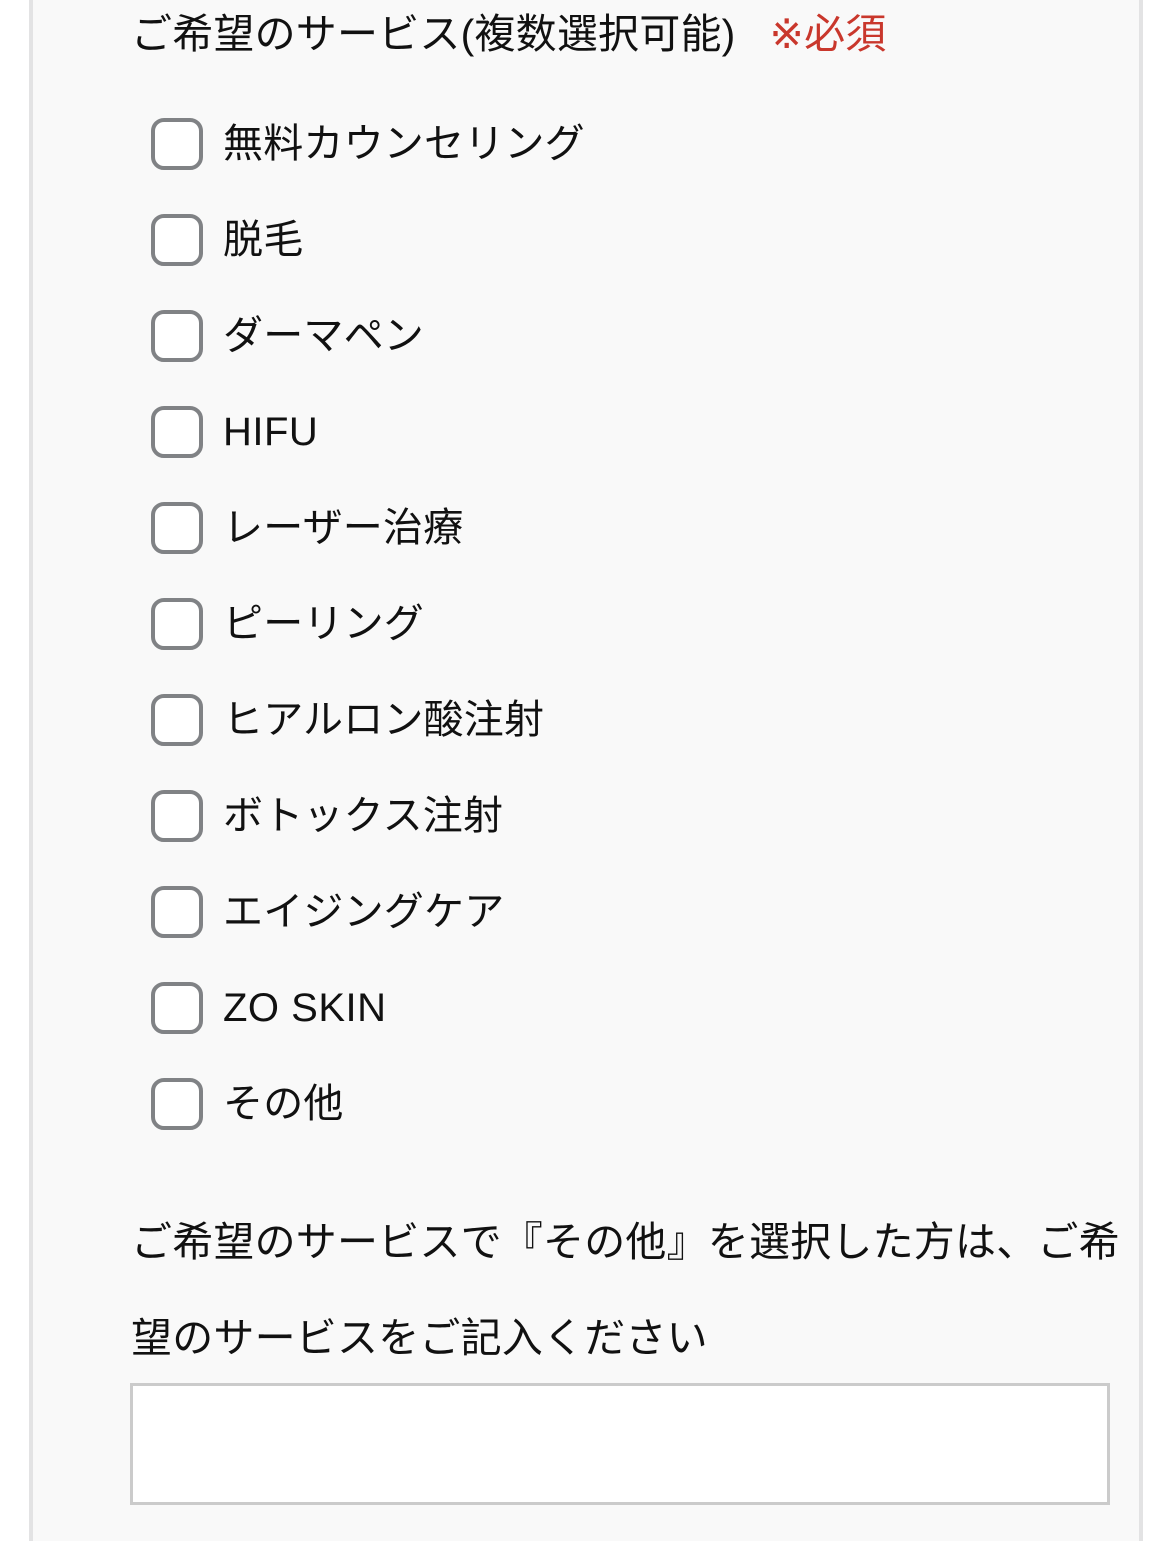 This screenshot has height=1541, width=1170. What do you see at coordinates (263, 240) in the screenshot?
I see `checkbox-option-label: 脱毛` at bounding box center [263, 240].